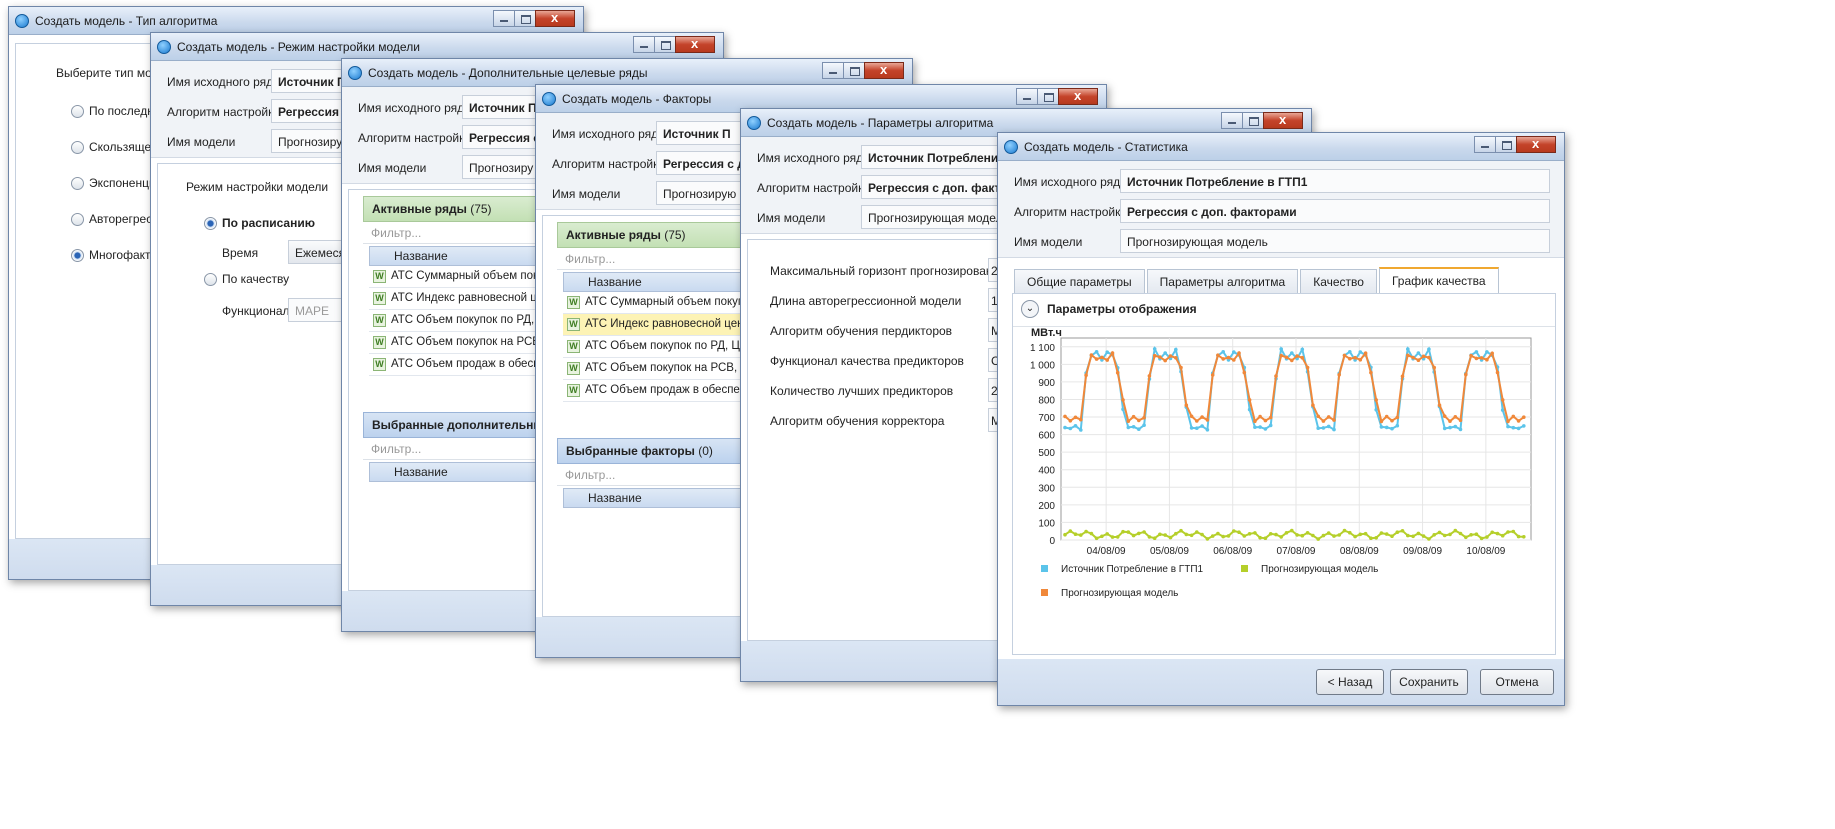 The width and height of the screenshot is (1835, 829). I want to click on model-name-field: Прогнозирующая модель, so click(1335, 241).